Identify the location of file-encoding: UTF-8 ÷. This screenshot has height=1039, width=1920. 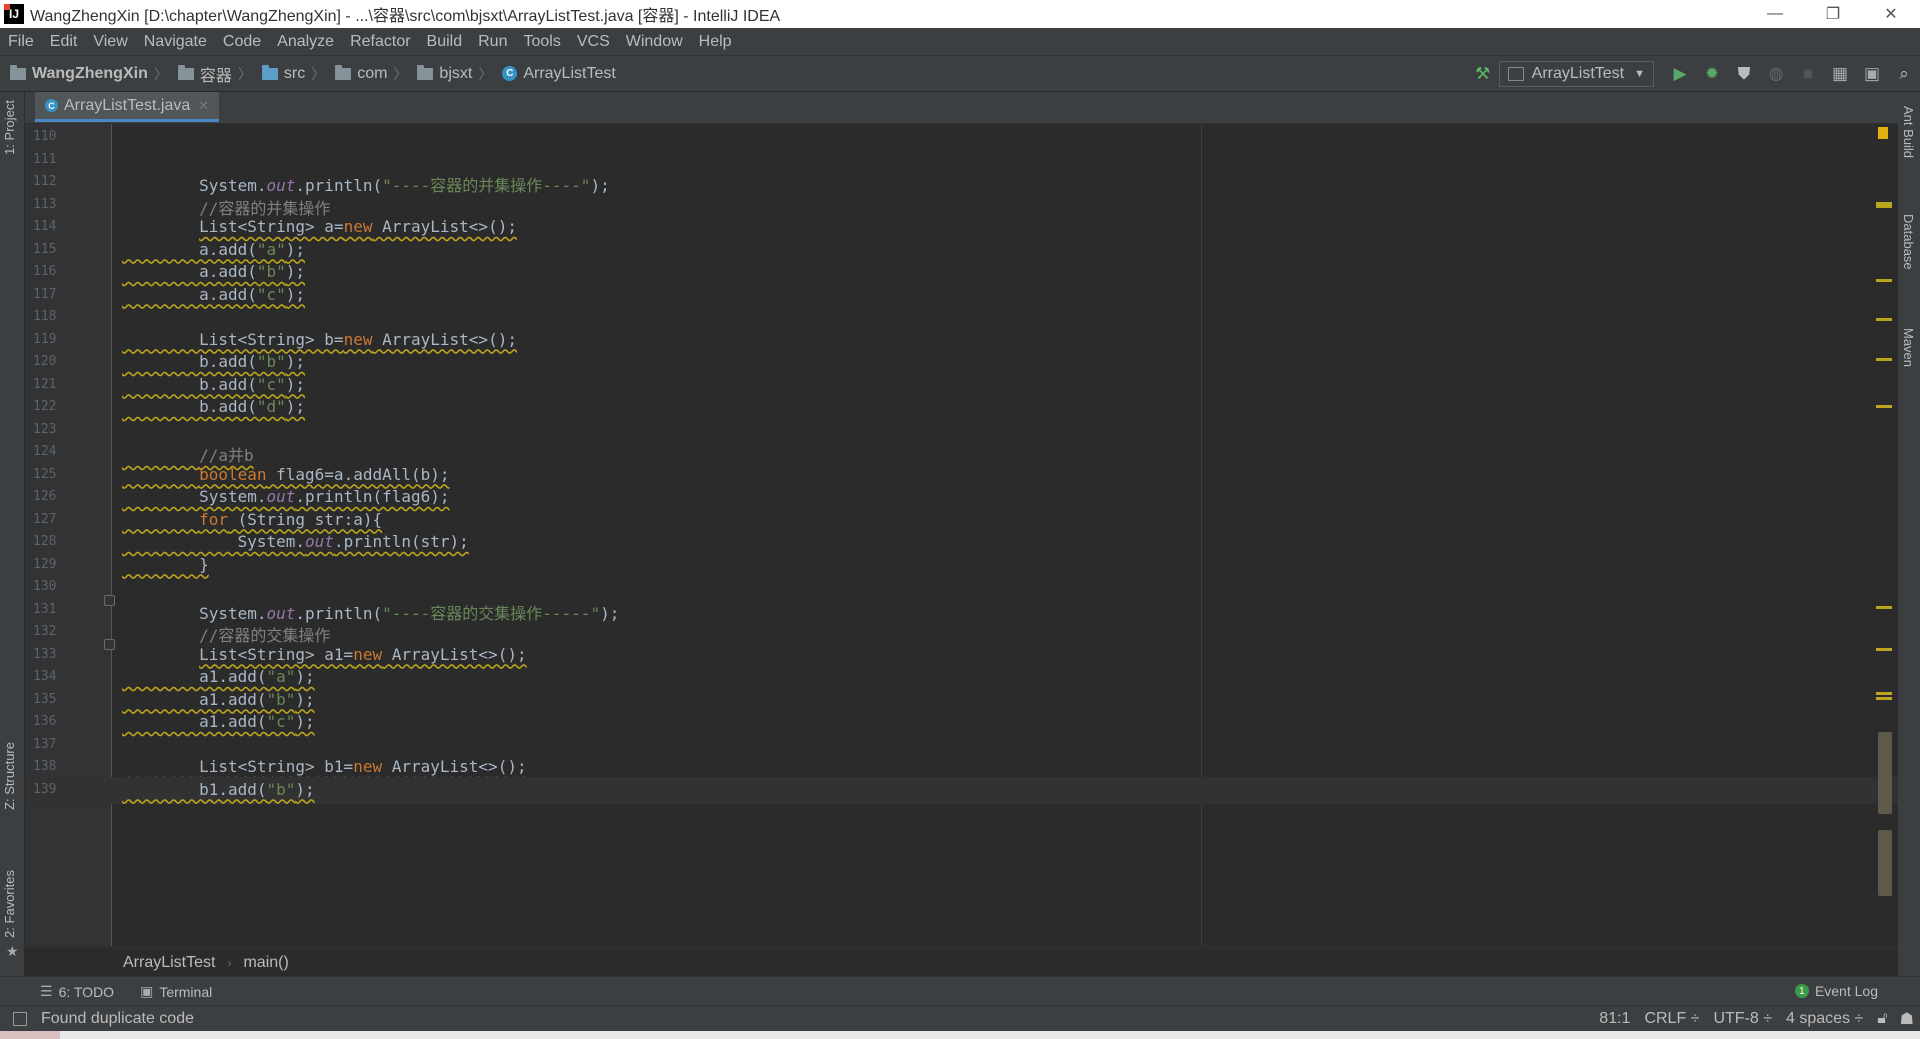
(1742, 1019).